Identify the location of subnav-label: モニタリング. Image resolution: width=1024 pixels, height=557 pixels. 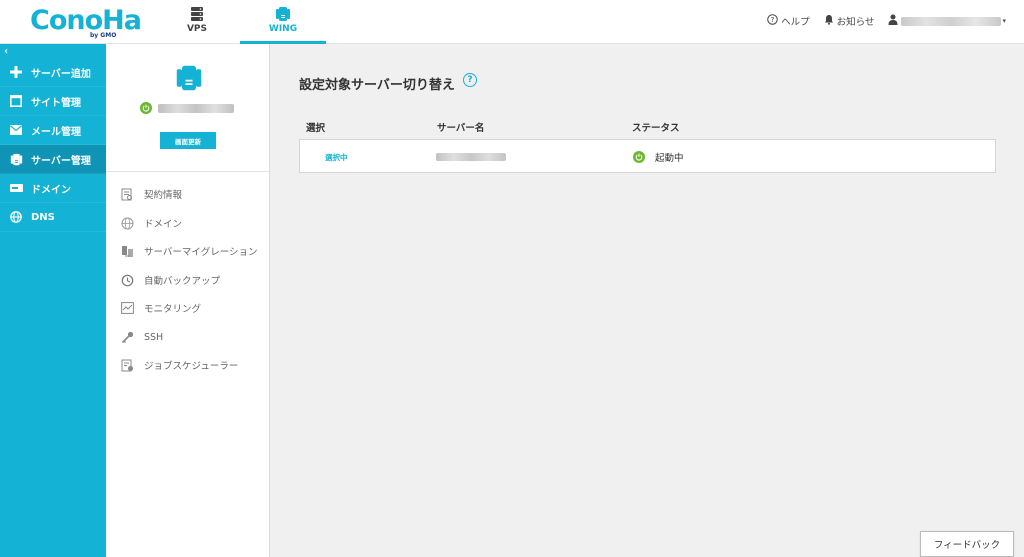
(173, 309).